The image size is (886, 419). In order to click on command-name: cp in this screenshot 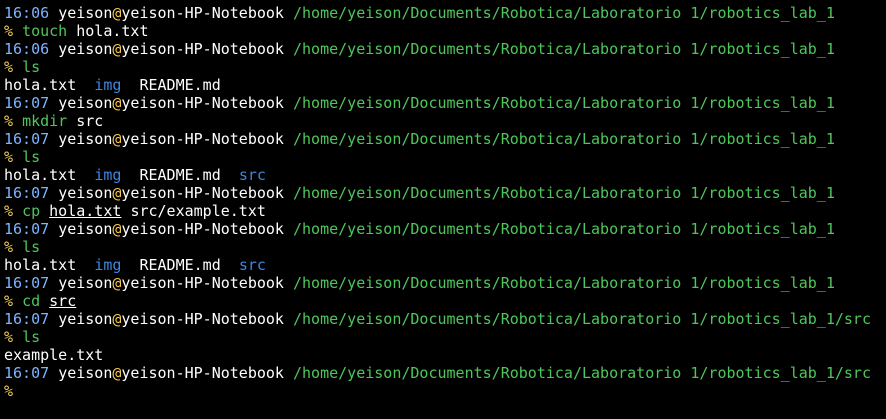, I will do `click(31, 211)`.